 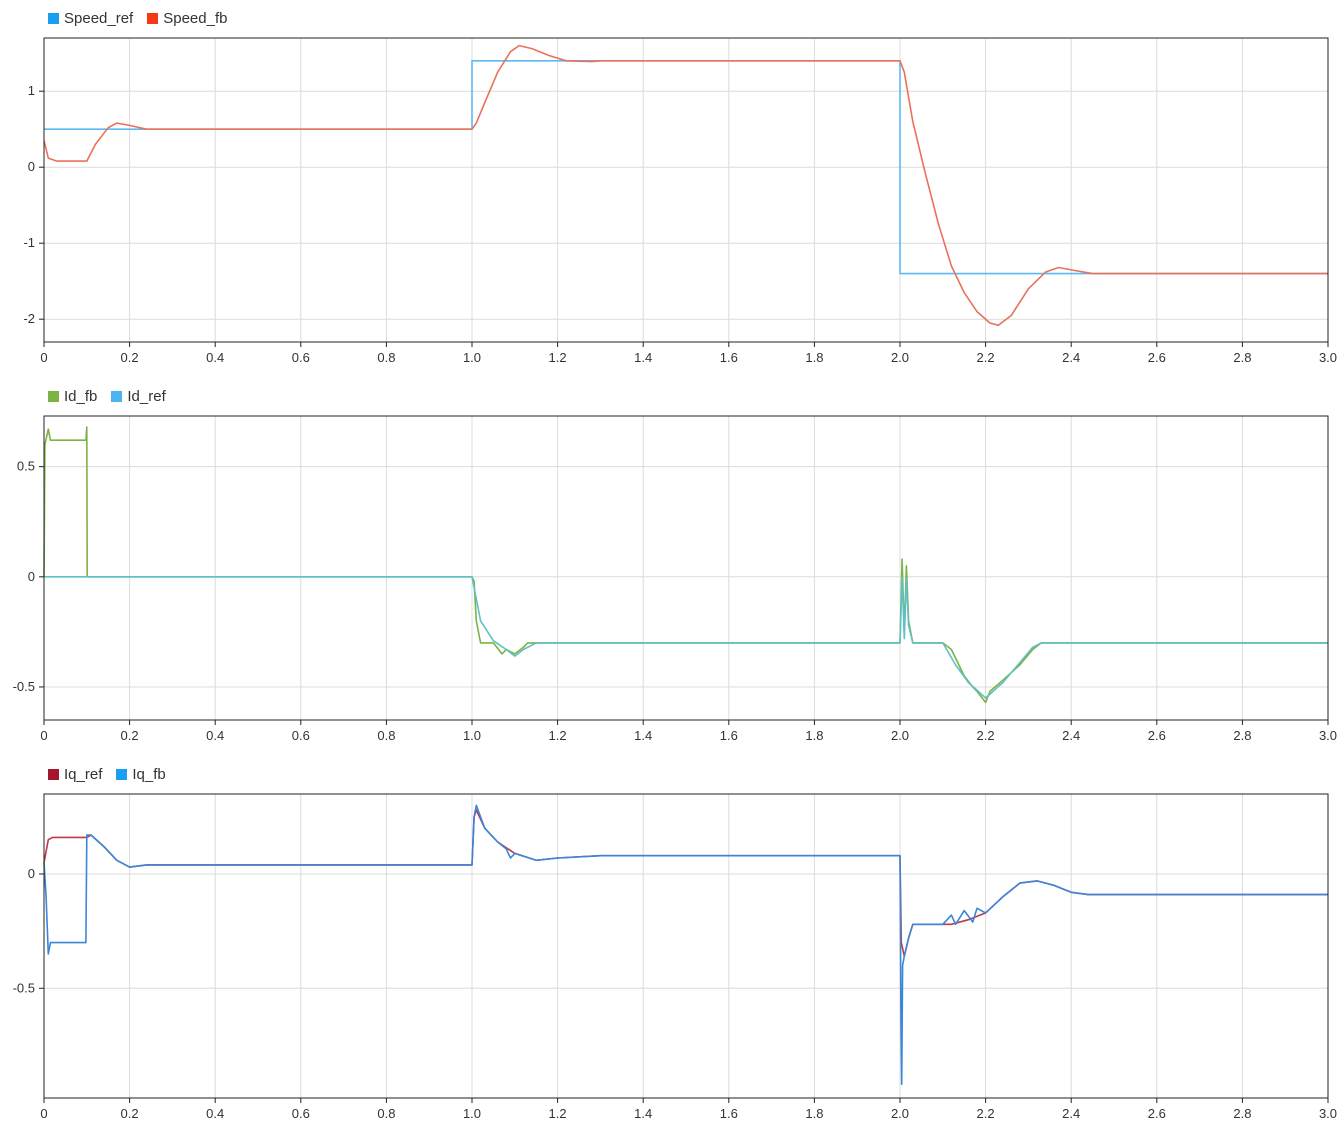 I want to click on iq-ref-line, so click(x=685, y=883).